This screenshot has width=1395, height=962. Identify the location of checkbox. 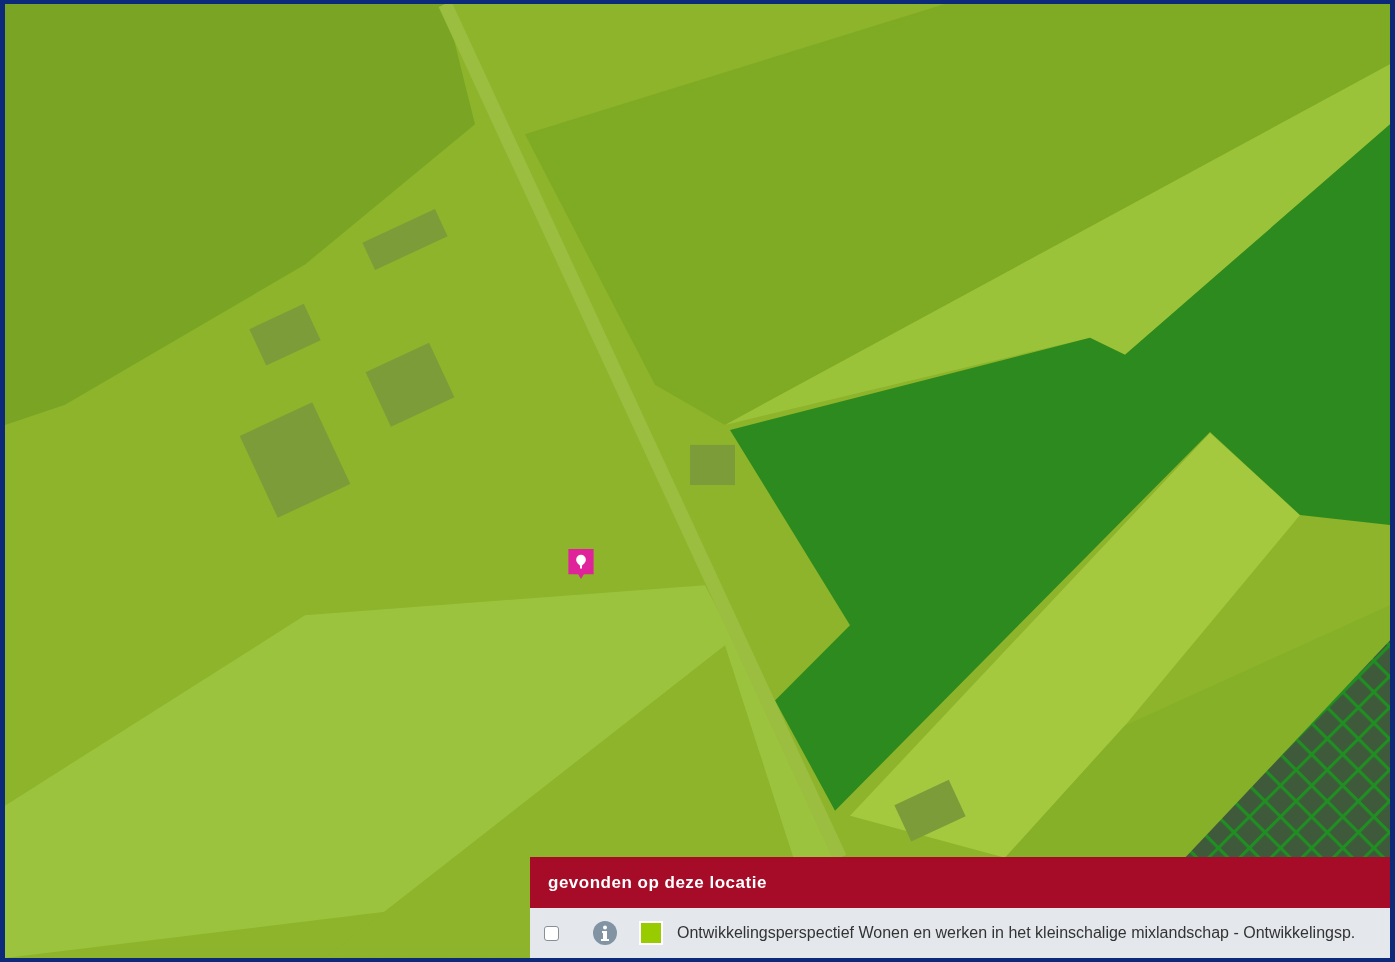
(551, 933).